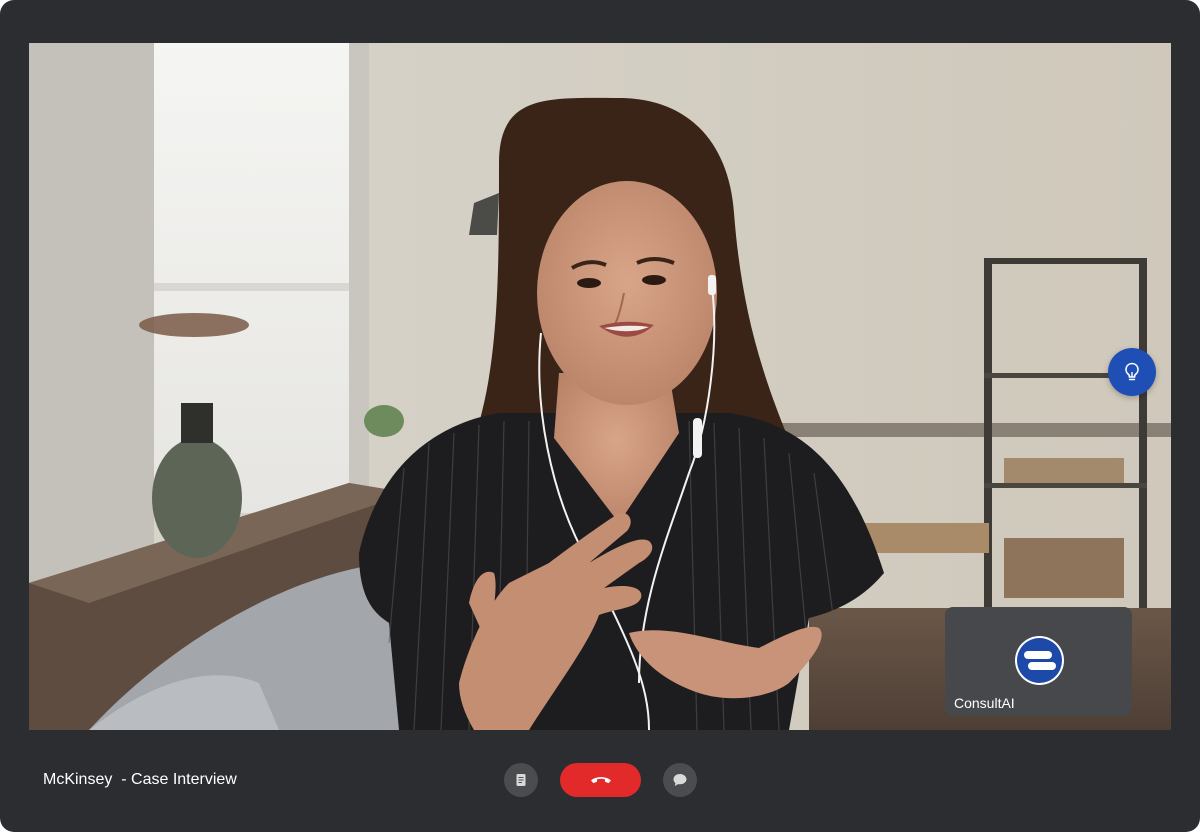 Image resolution: width=1200 pixels, height=832 pixels. I want to click on chat-bubble-icon, so click(680, 780).